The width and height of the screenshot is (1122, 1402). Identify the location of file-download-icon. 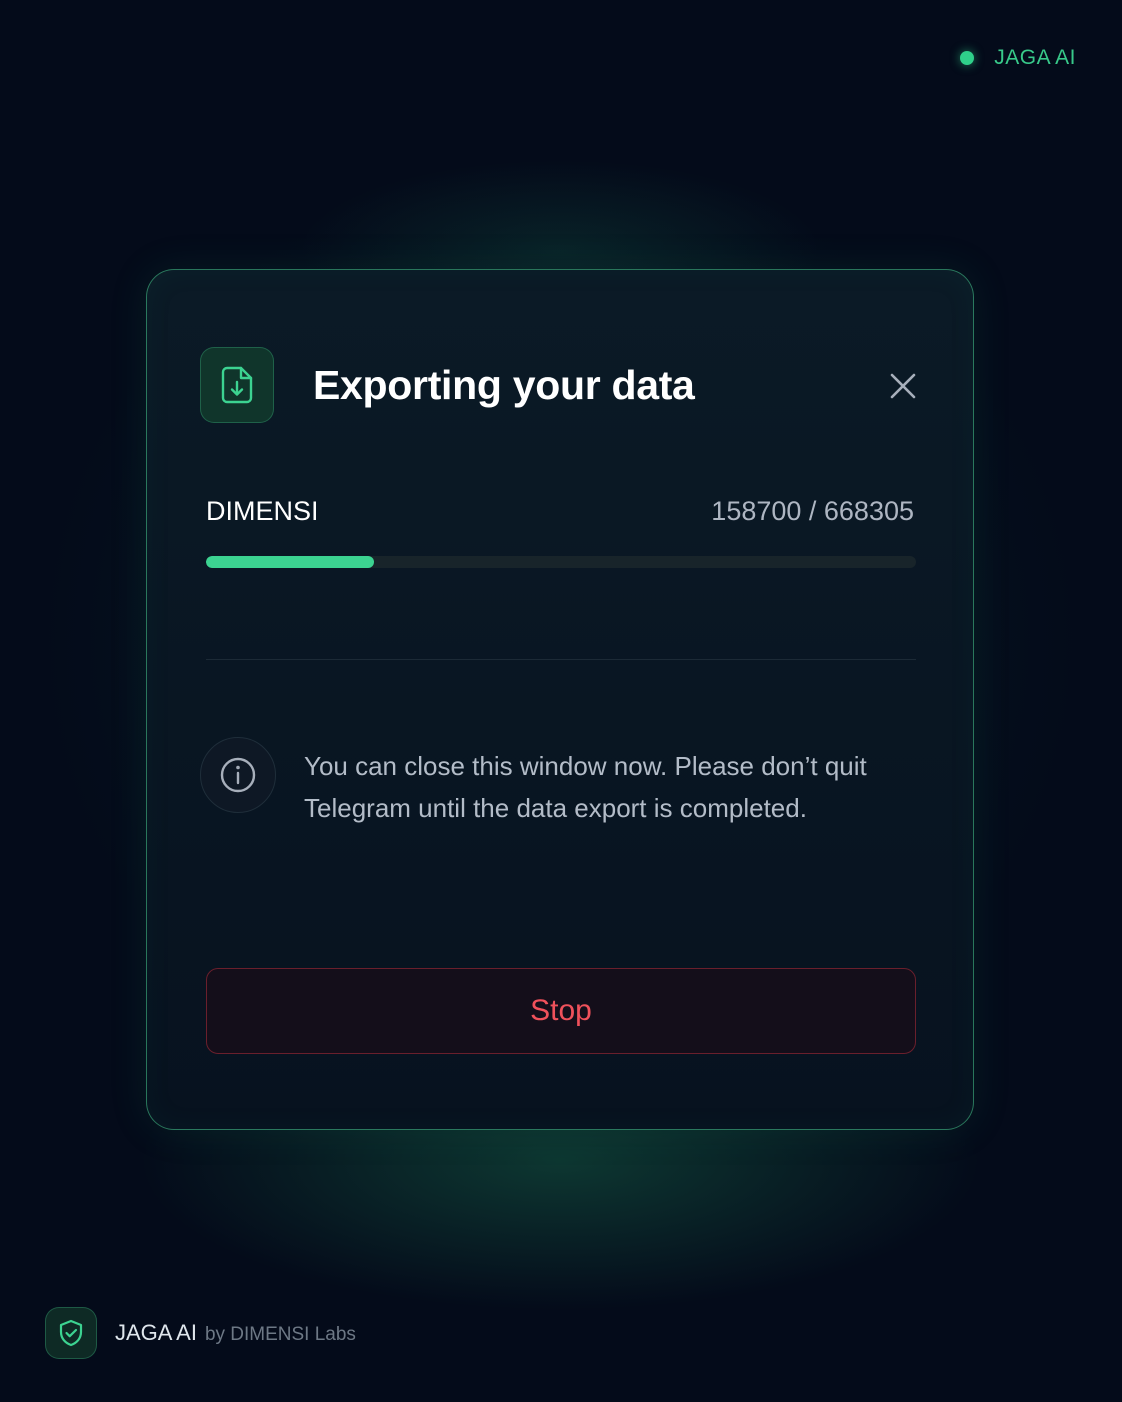
(237, 385).